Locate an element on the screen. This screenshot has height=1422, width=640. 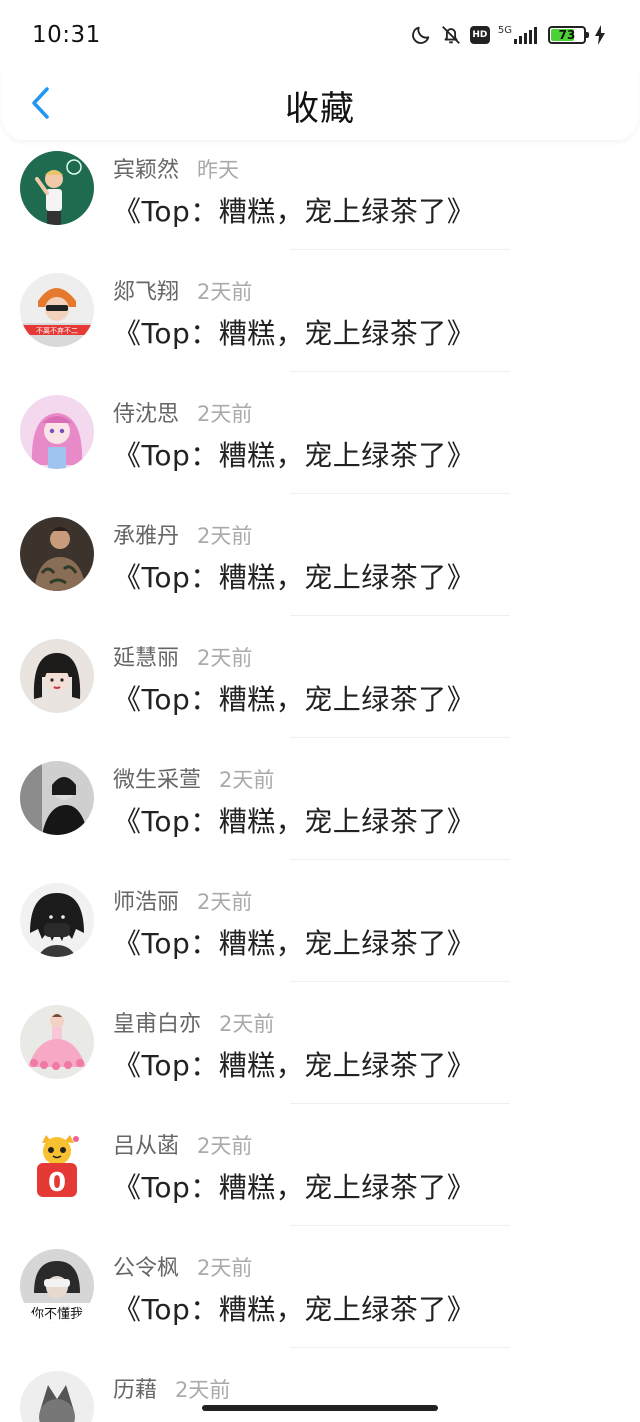
favorite-item: 承雅丹 2天前《Top：糟糕，宠上绿茶了》 is located at coordinates (320, 567).